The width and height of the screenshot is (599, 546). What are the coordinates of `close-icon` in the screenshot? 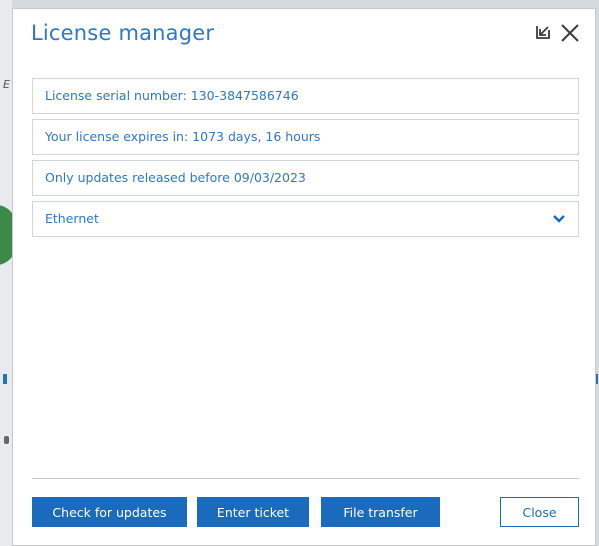 It's located at (570, 33).